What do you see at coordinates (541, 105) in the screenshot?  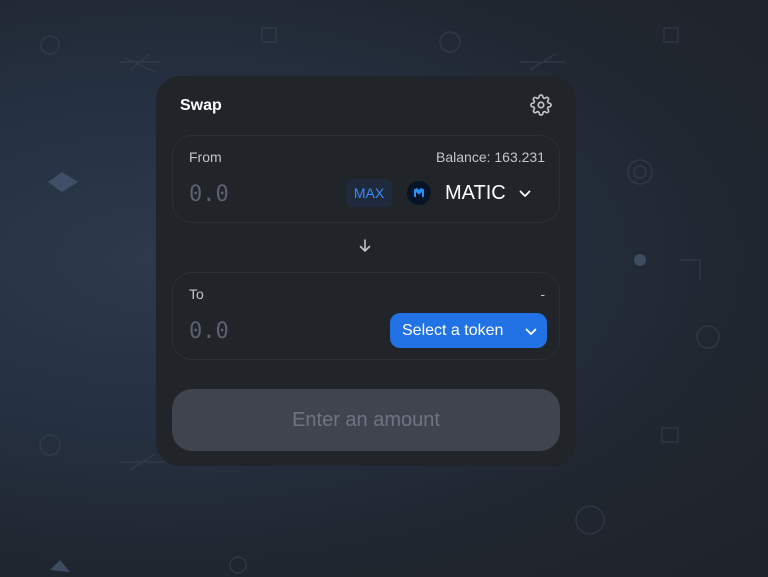 I see `gear-icon` at bounding box center [541, 105].